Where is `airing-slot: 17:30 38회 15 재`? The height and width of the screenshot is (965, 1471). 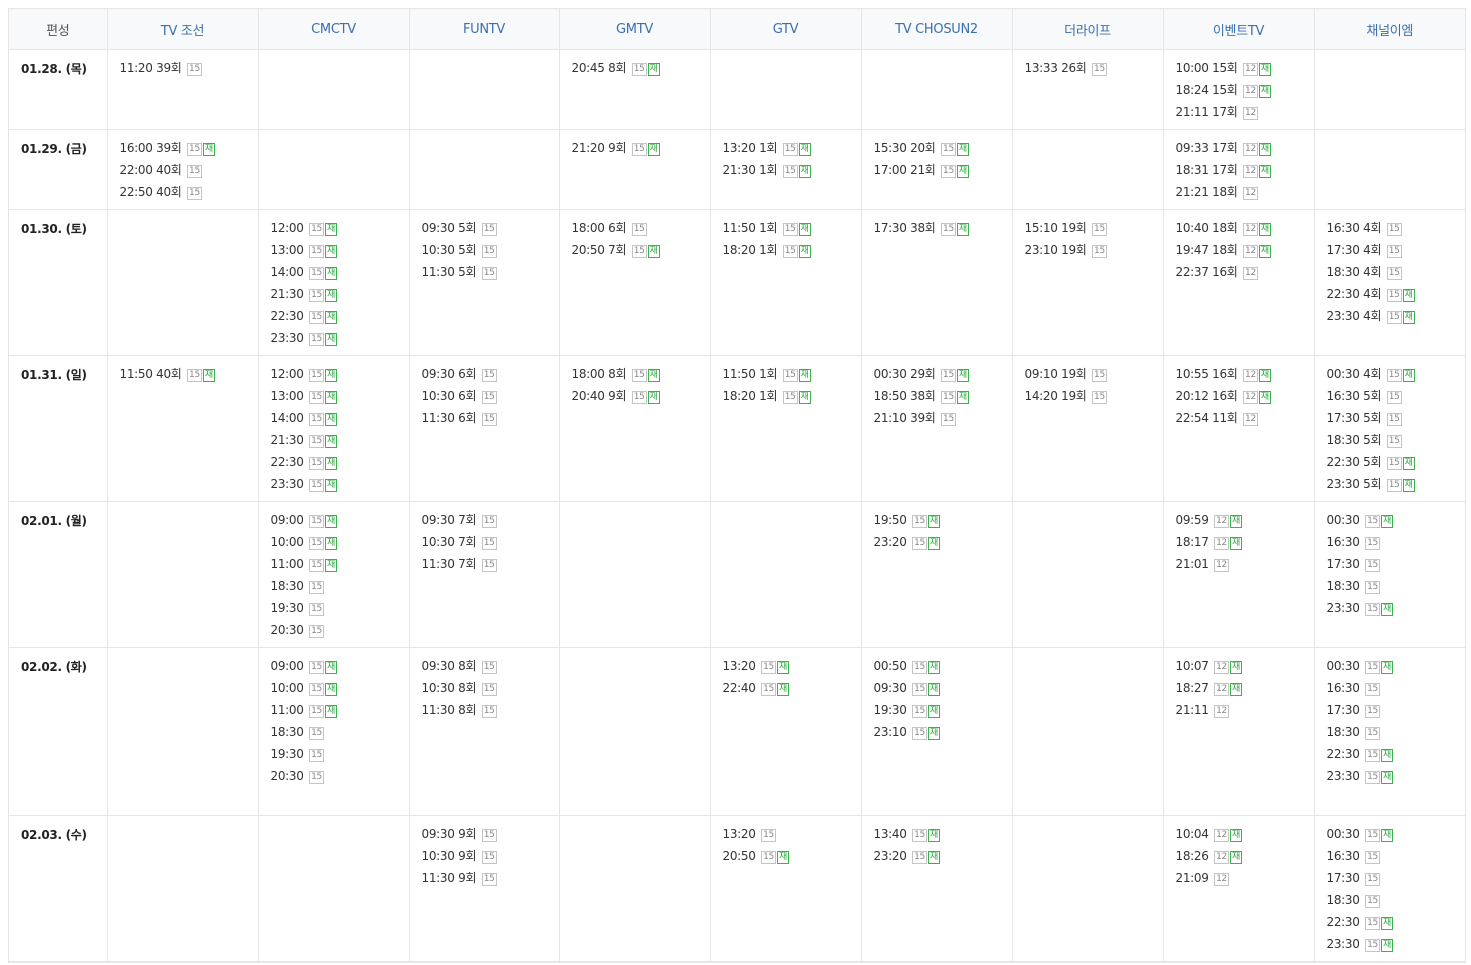 airing-slot: 17:30 38회 15 재 is located at coordinates (943, 231).